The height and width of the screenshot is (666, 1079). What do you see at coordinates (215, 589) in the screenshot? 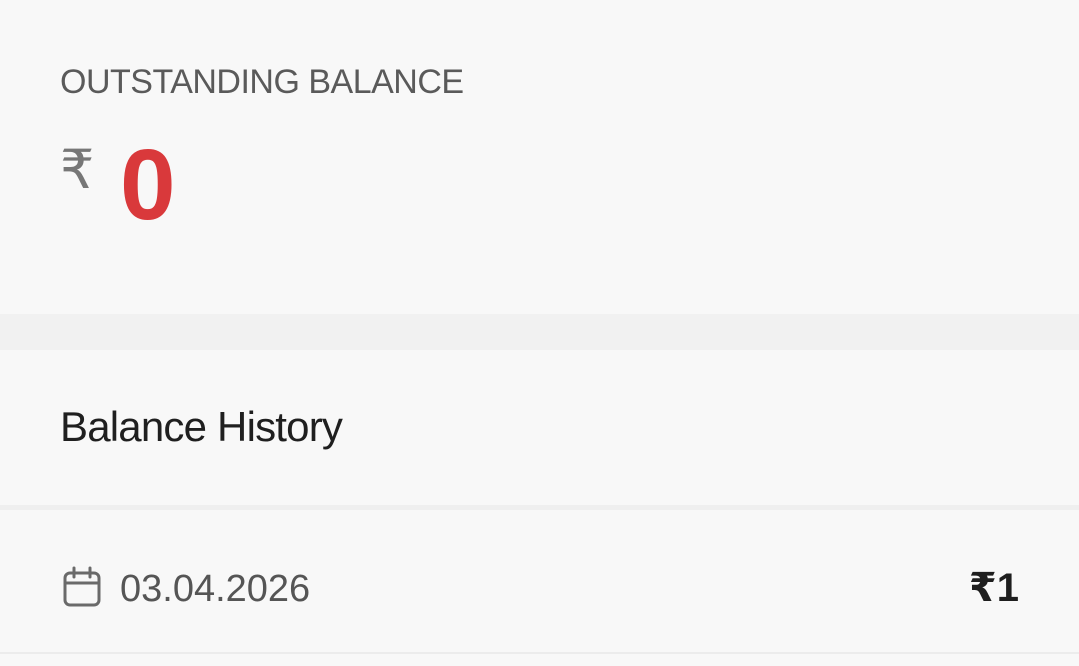
I see `history-item-date: 03.04.2026` at bounding box center [215, 589].